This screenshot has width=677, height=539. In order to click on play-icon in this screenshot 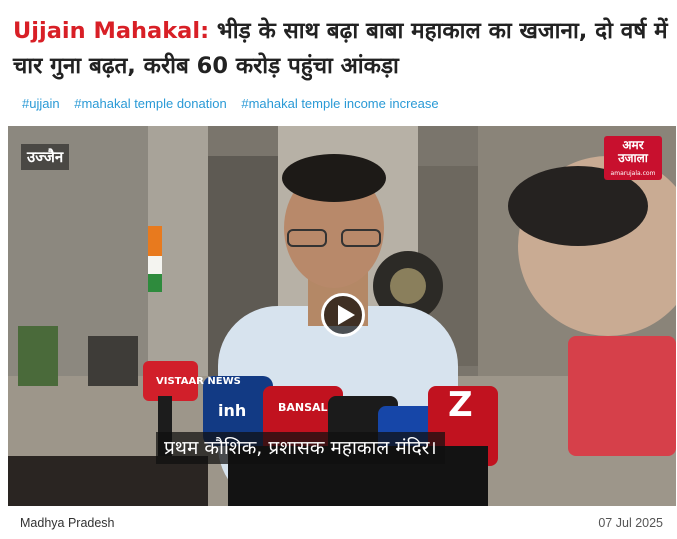, I will do `click(346, 315)`.